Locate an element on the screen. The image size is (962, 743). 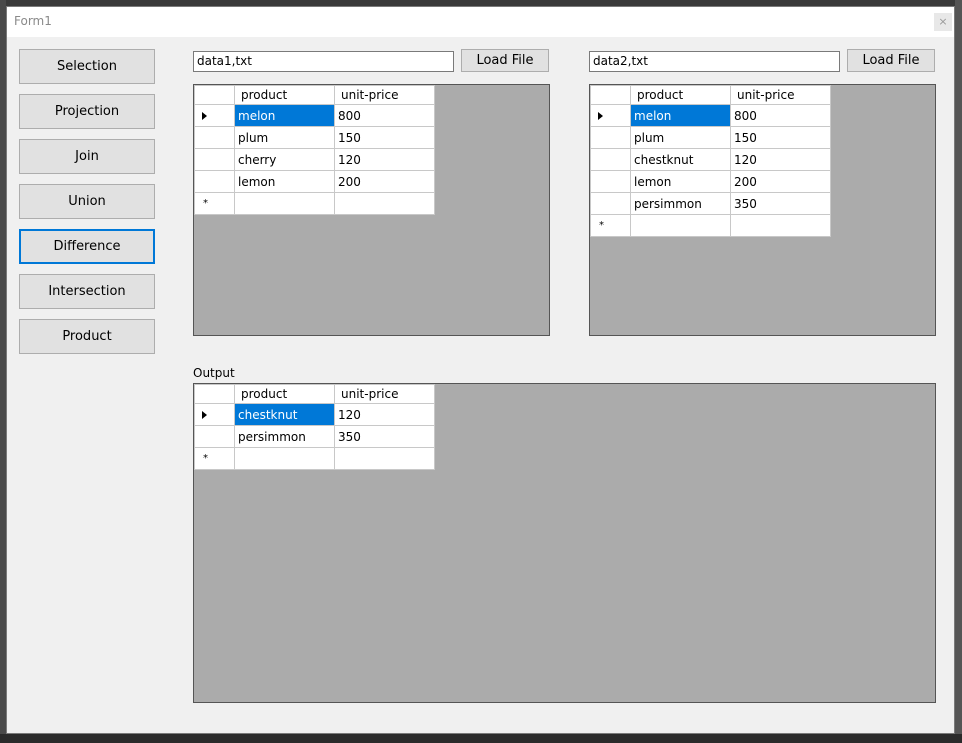
desktop-background-right is located at coordinates (958, 371).